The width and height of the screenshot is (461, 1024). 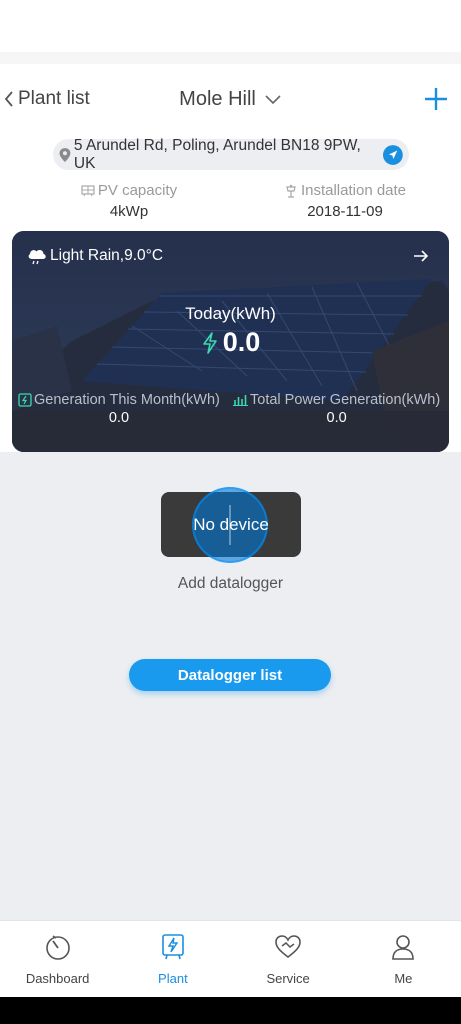 What do you see at coordinates (436, 99) in the screenshot?
I see `plus-icon` at bounding box center [436, 99].